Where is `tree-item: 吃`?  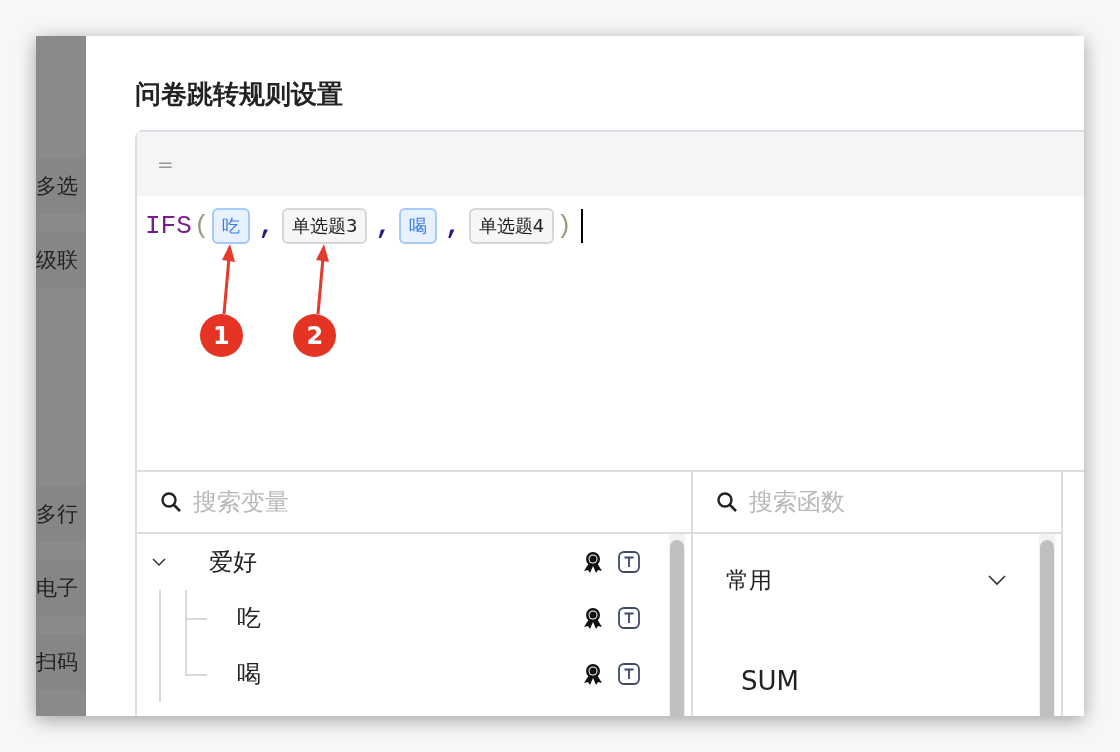
tree-item: 吃 is located at coordinates (415, 618).